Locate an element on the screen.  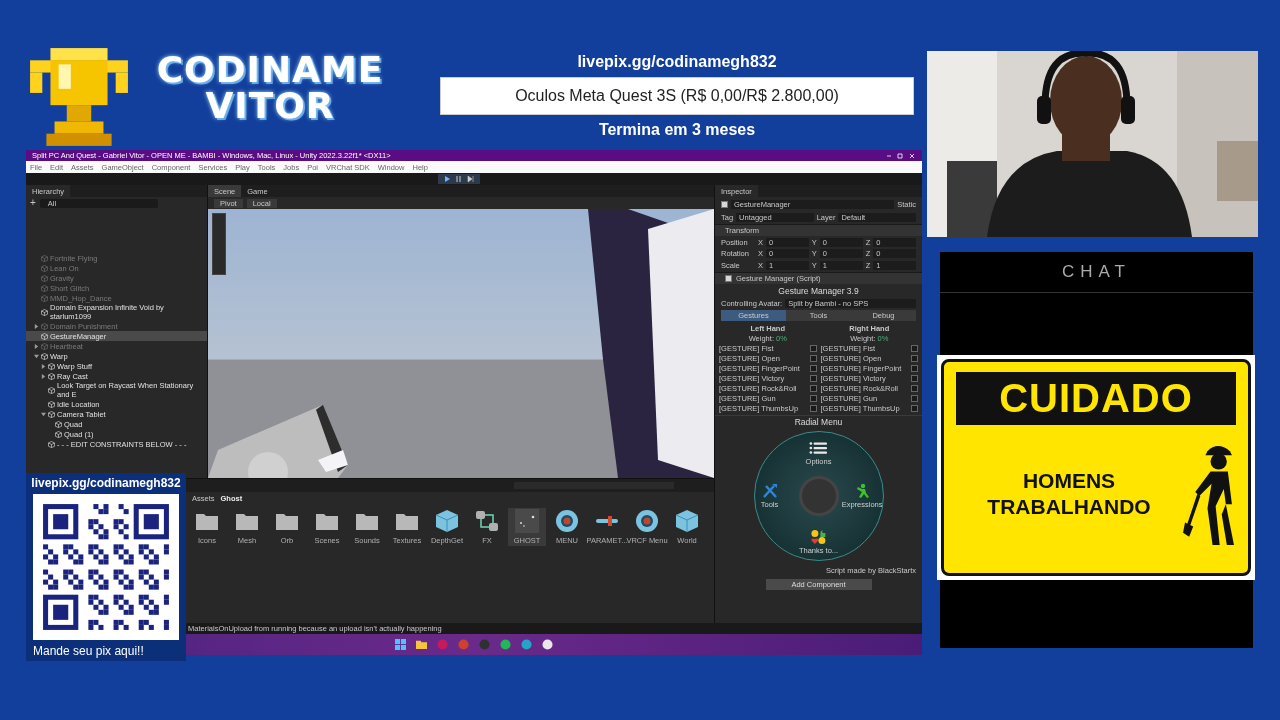
script-heading: Gesture Manager 3.9 is located at coordinates (818, 291).